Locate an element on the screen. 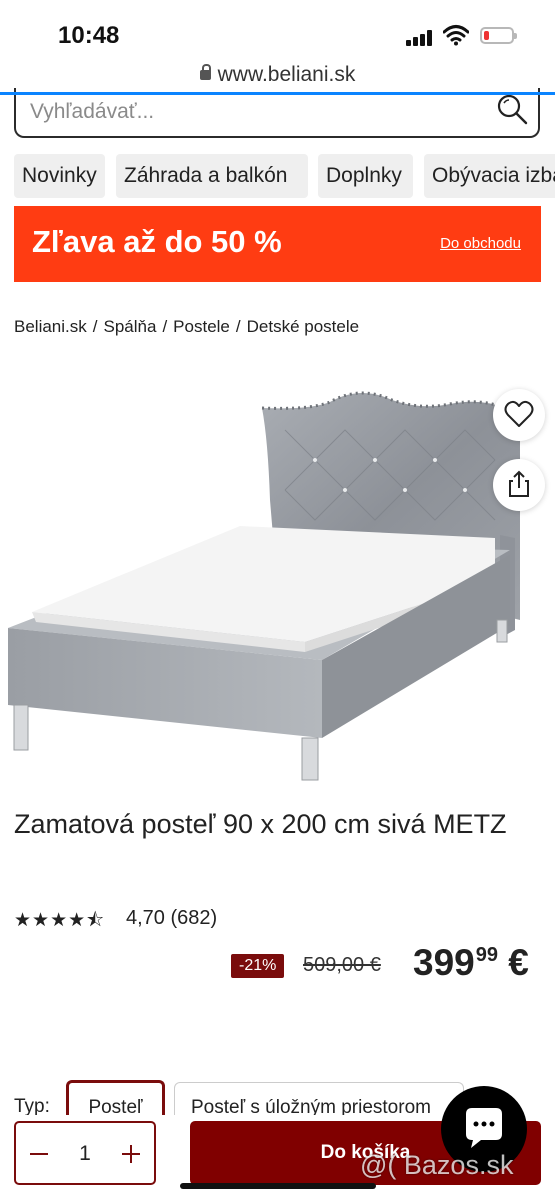  breadcrumb: Beliani.sk / Spálňa / Postele / Detské postele is located at coordinates (186, 327).